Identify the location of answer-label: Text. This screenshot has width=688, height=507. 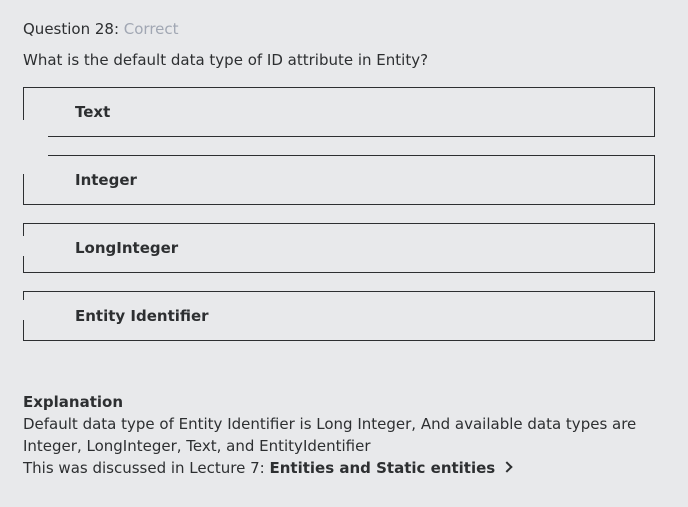
(93, 112).